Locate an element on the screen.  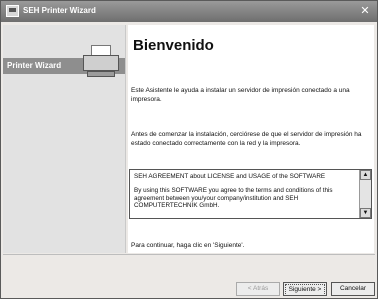
back-button: < Atrás is located at coordinates (258, 289).